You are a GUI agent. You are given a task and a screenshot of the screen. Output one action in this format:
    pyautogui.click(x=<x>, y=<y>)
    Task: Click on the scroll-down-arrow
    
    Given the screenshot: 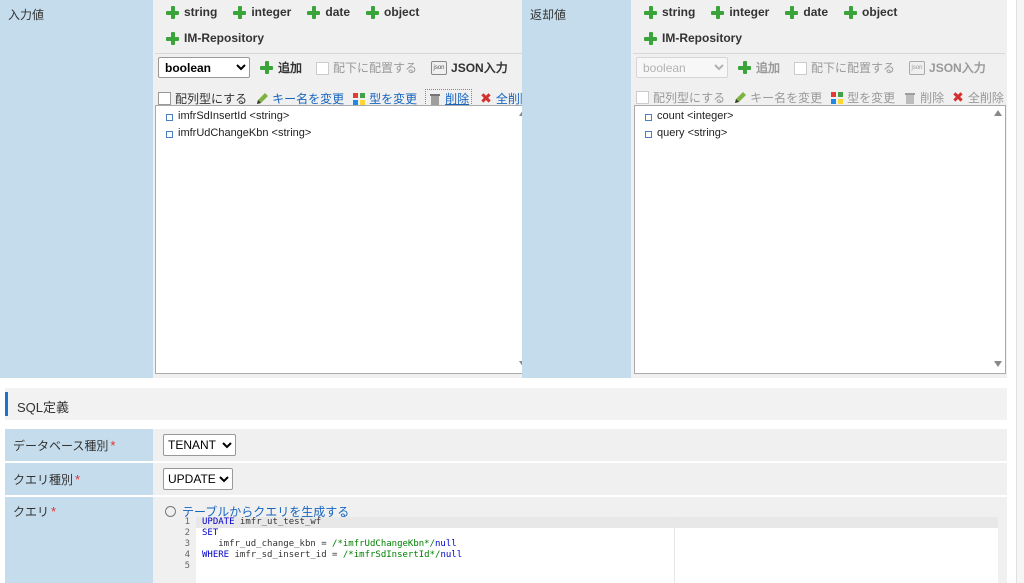 What is the action you would take?
    pyautogui.click(x=998, y=364)
    